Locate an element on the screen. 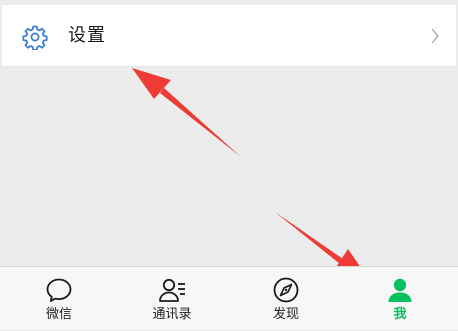 This screenshot has width=458, height=331. tab-discover: 发现 is located at coordinates (286, 299).